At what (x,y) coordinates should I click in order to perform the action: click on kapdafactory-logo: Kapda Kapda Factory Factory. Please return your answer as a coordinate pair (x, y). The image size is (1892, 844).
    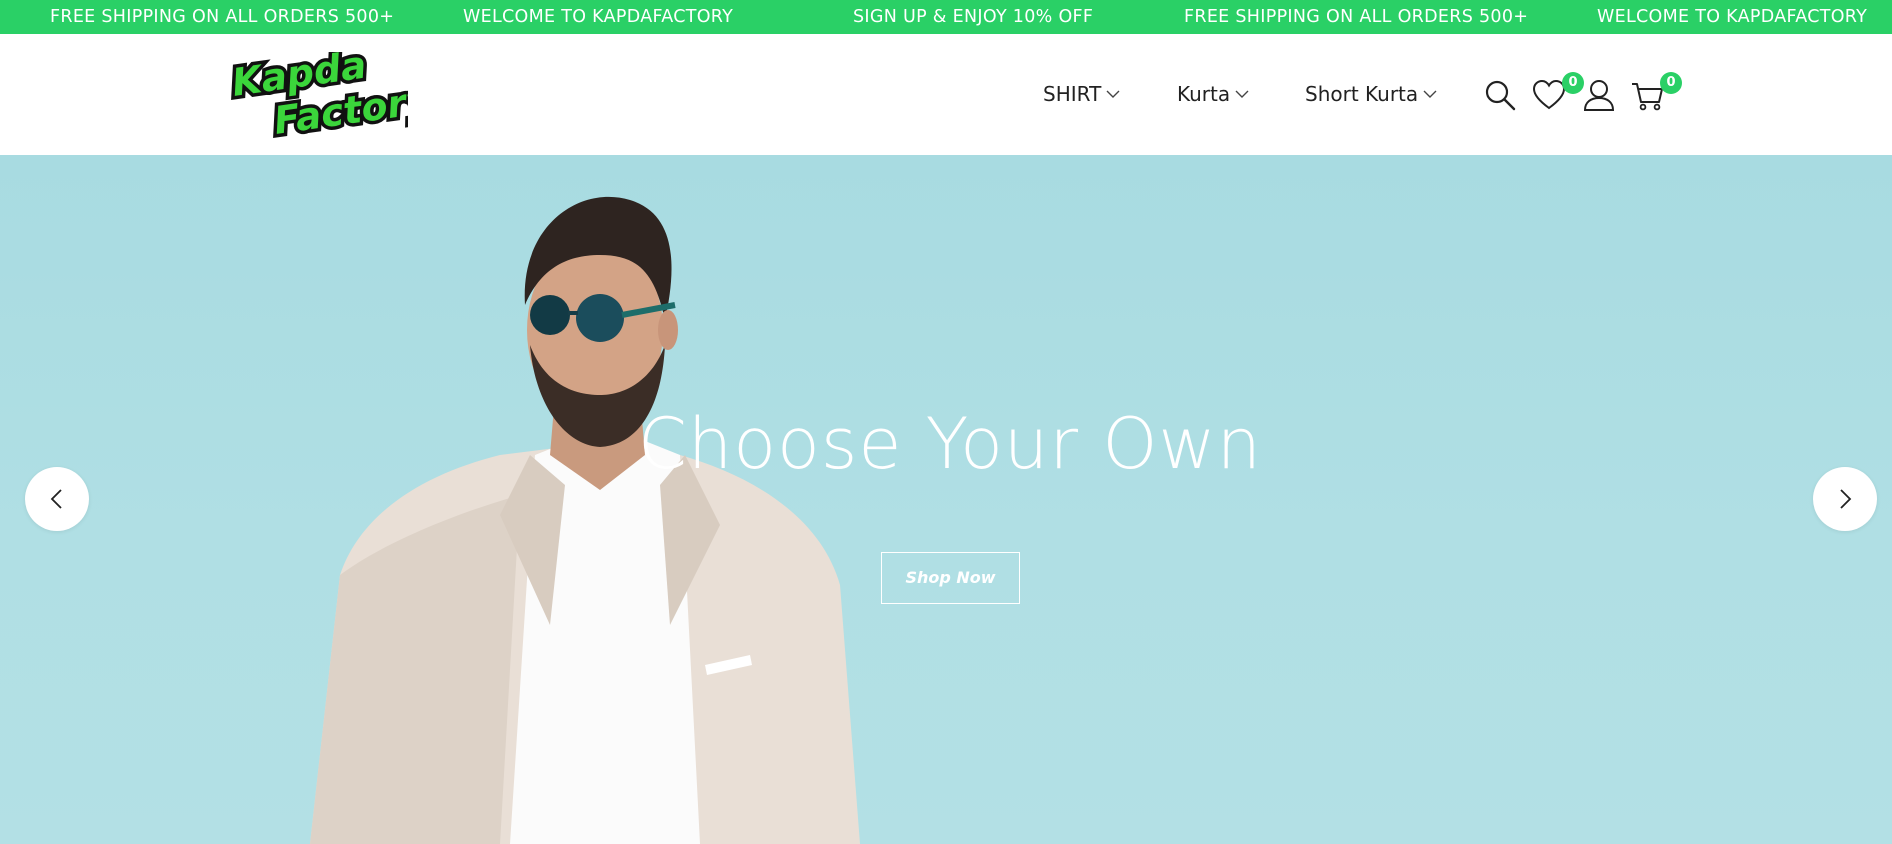
    Looking at the image, I should click on (328, 92).